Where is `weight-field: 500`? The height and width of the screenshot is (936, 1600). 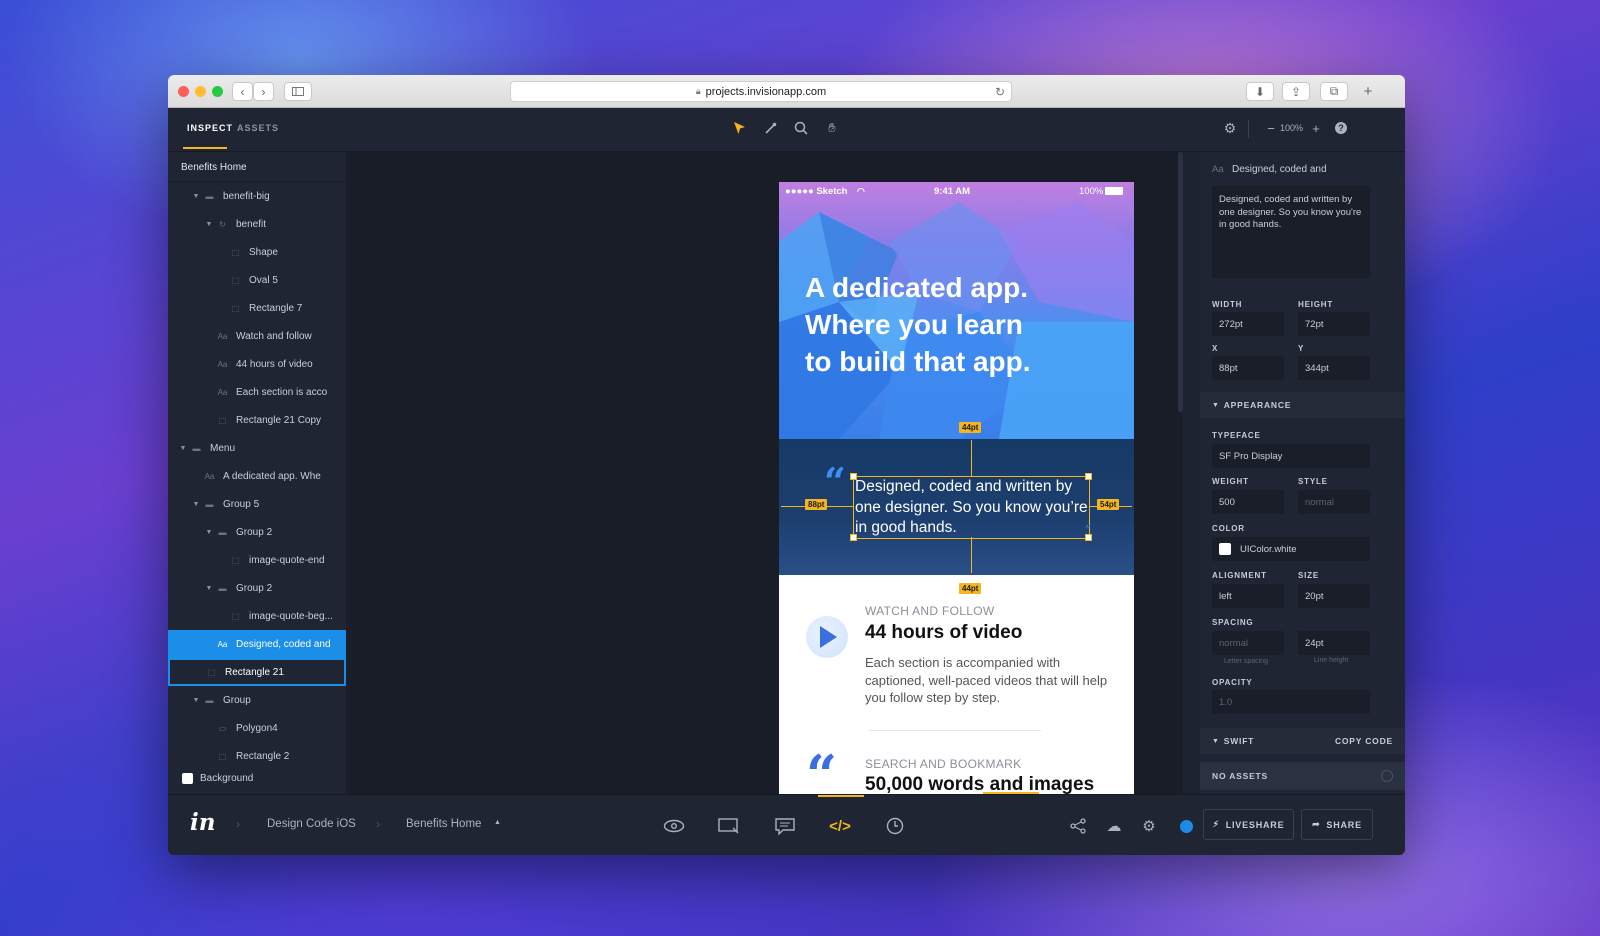
weight-field: 500 is located at coordinates (1248, 502).